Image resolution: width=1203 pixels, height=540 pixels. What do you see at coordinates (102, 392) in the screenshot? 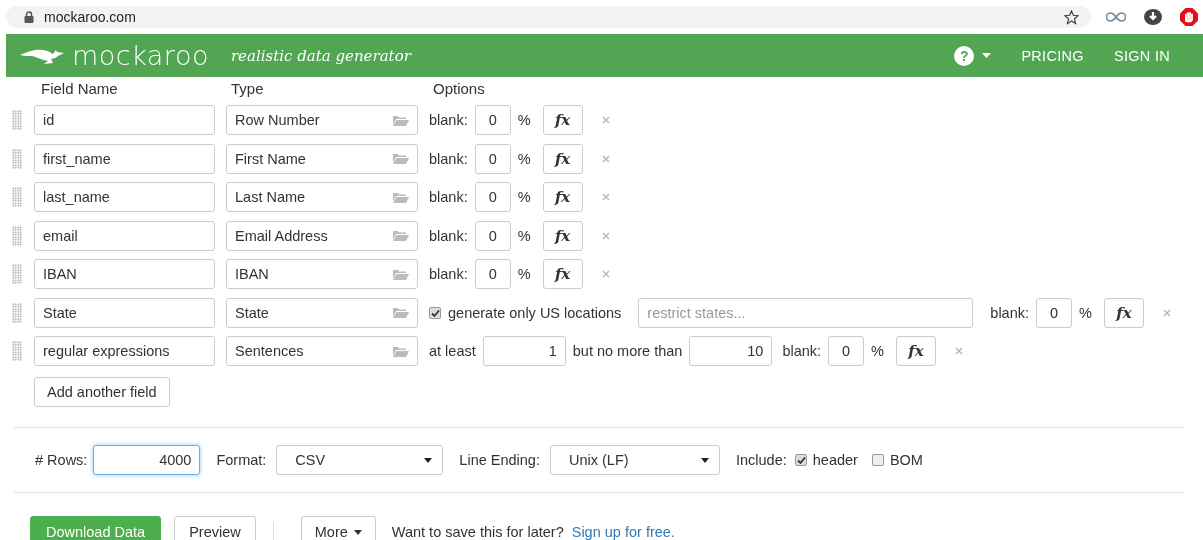
I see `add-field-button: Add another field` at bounding box center [102, 392].